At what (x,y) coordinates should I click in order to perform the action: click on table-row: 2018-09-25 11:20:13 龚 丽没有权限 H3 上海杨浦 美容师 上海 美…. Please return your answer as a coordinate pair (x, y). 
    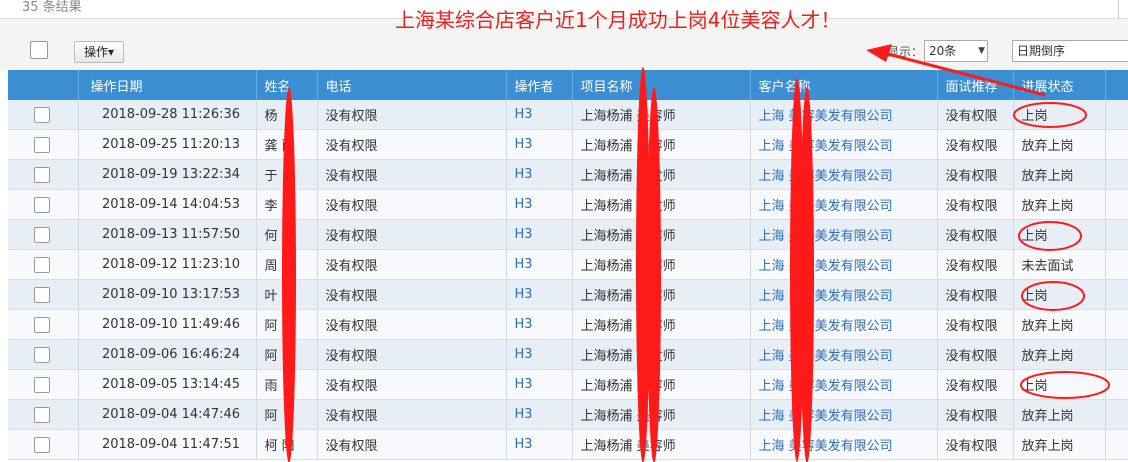
    Looking at the image, I should click on (568, 144).